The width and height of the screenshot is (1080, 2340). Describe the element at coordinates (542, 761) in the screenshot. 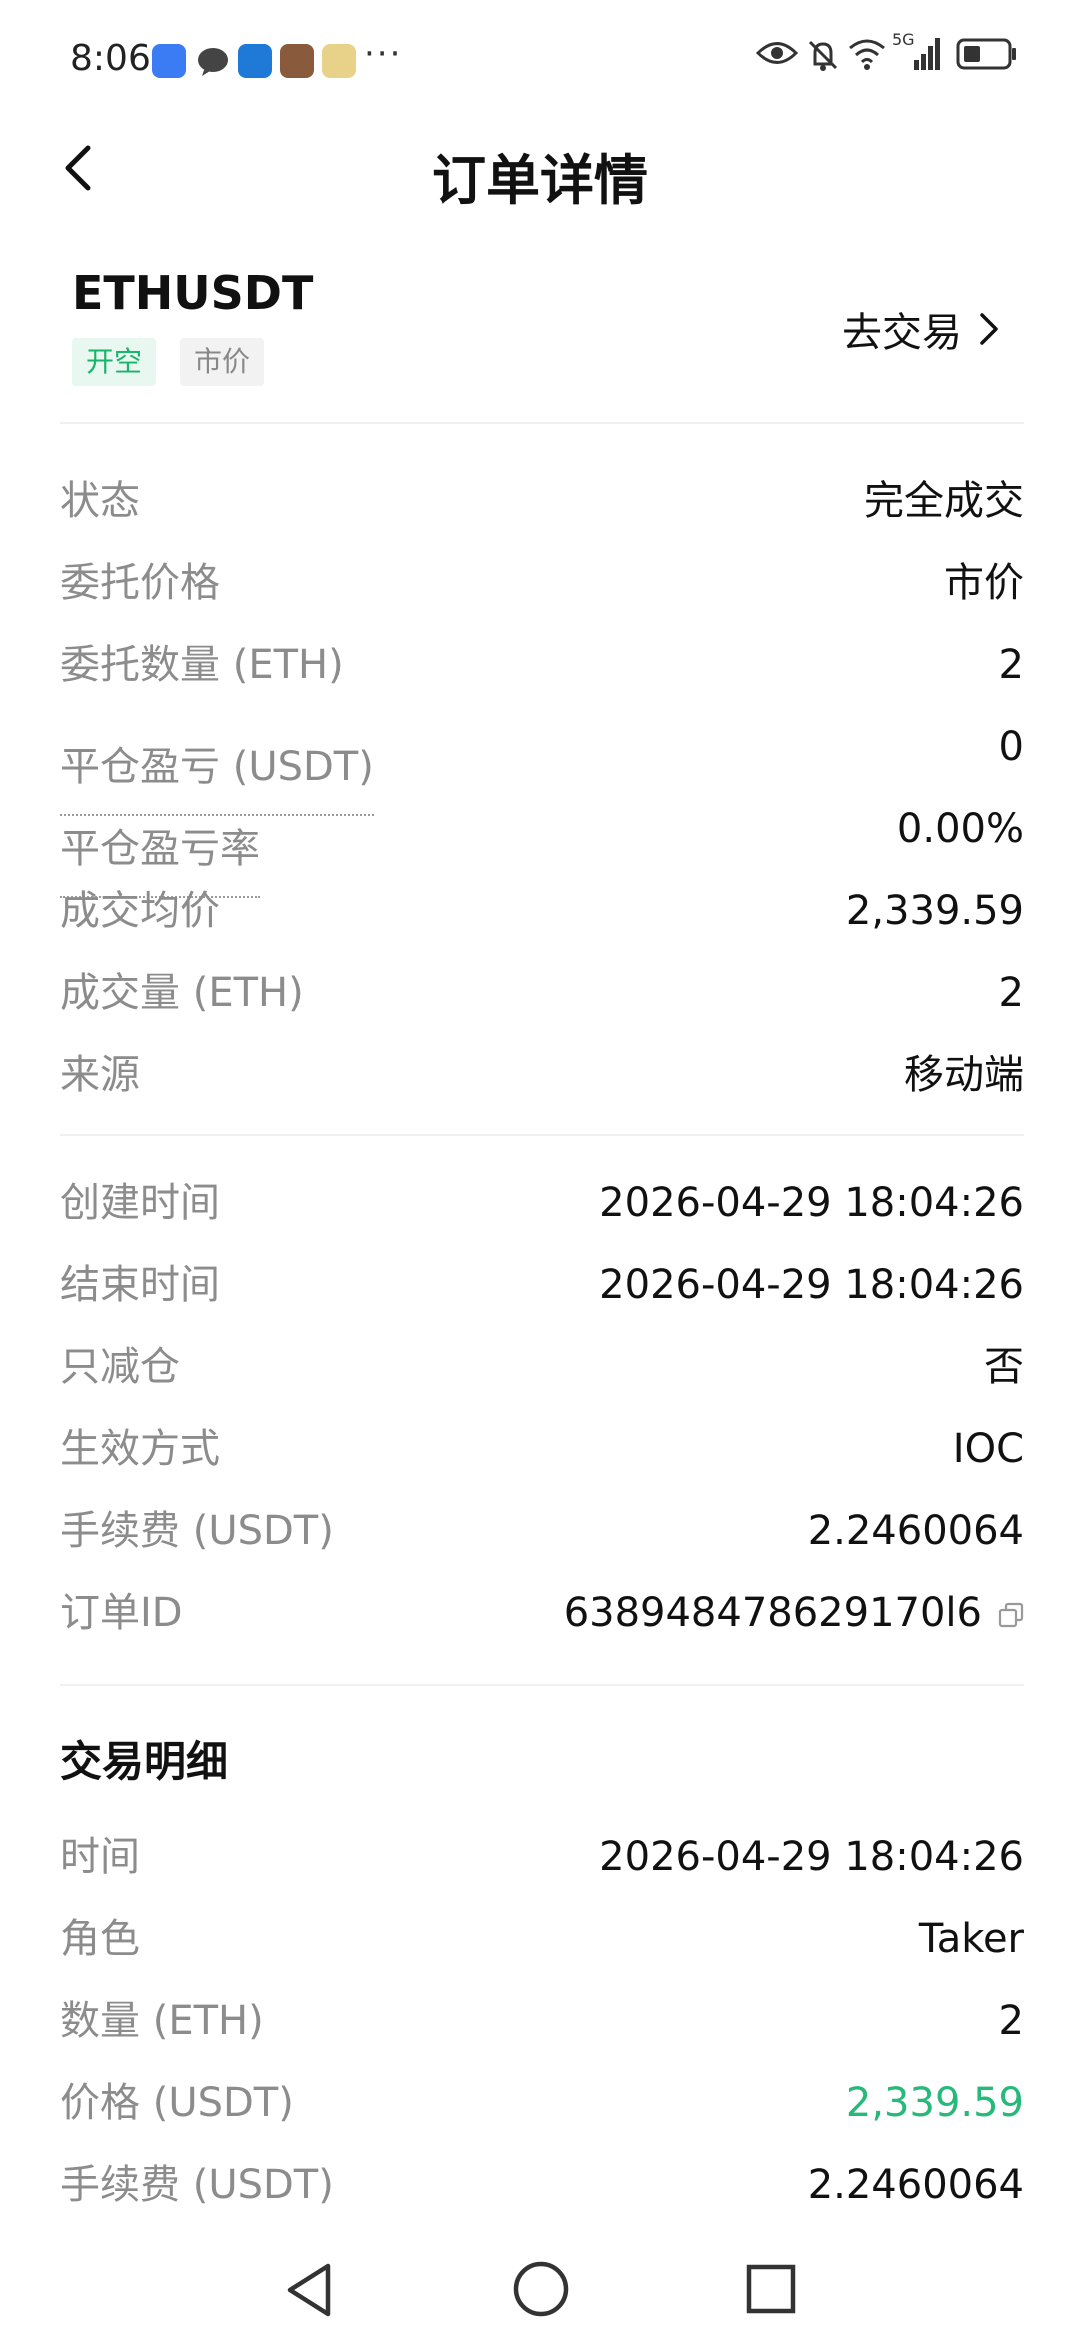

I see `detail-row-close-pnl: 平仓盈亏 (USDT) 0` at that location.